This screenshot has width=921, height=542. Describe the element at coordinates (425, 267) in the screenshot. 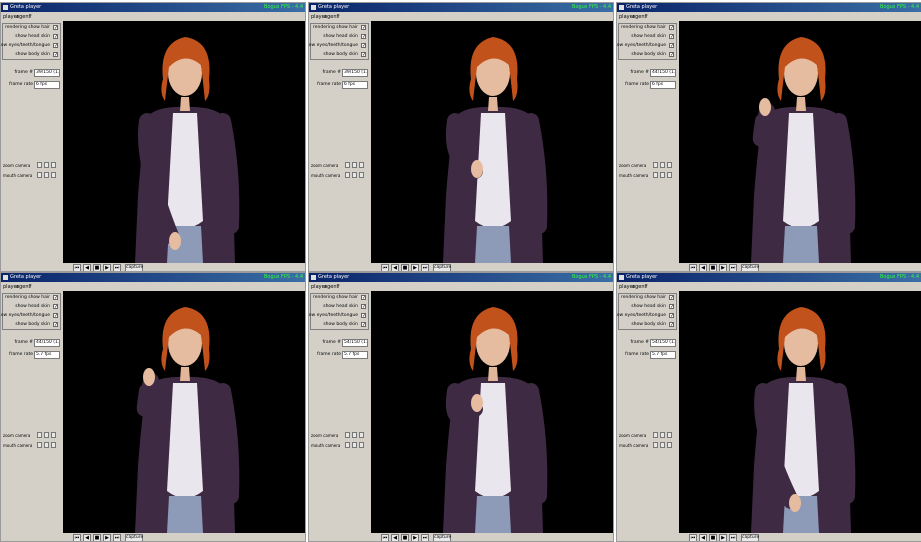

I see `skip-forward-button: ⏭` at that location.